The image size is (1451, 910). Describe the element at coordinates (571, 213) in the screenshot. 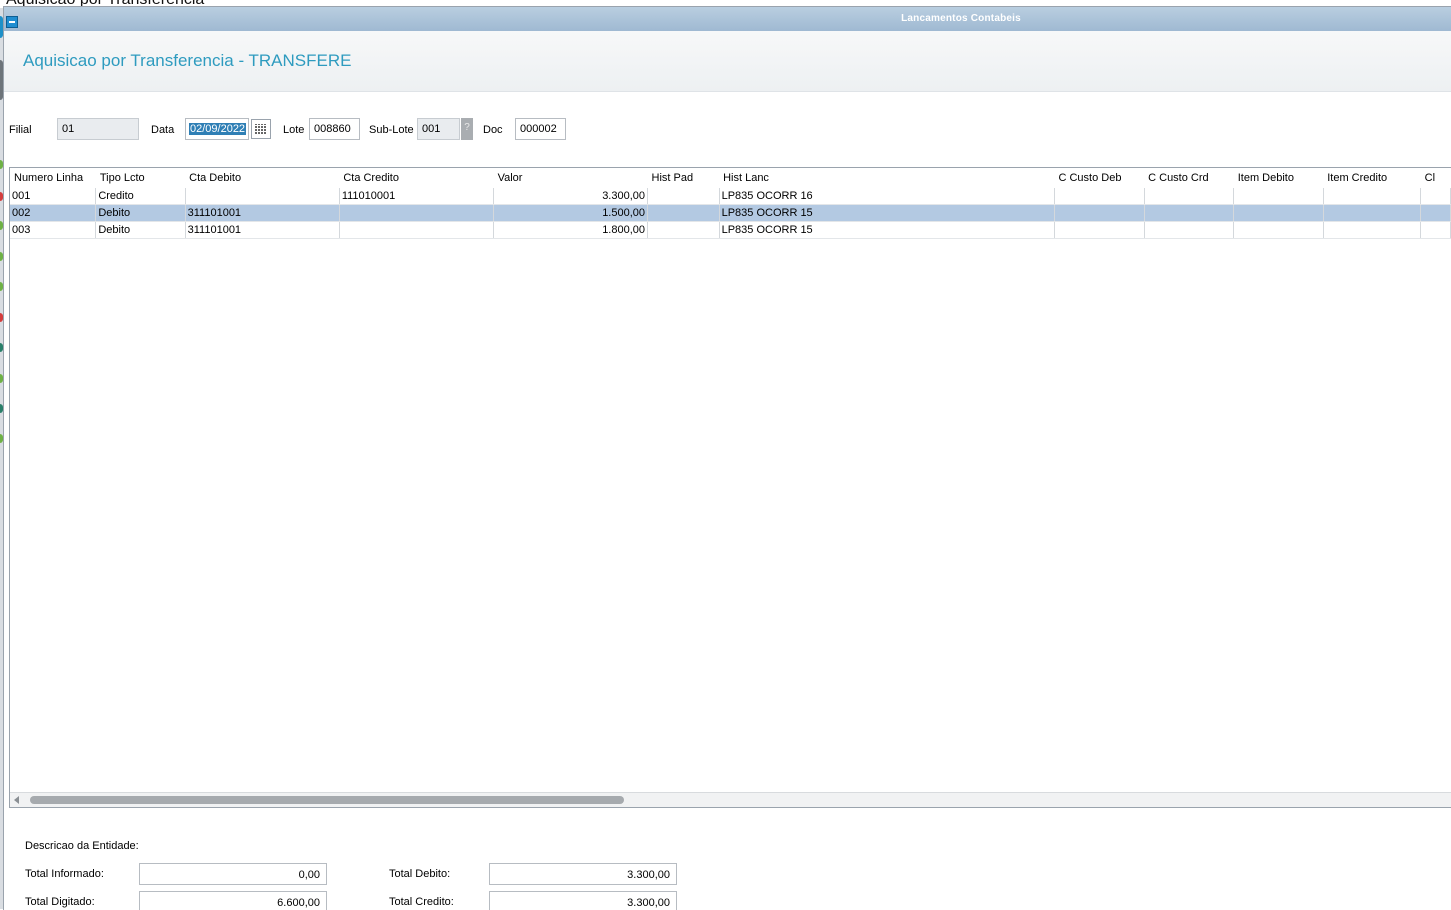

I see `grid-cell-valor: 1.500,00` at that location.